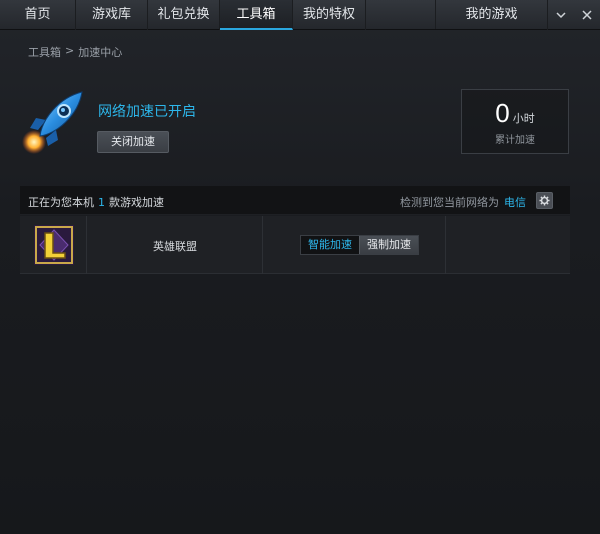 This screenshot has width=600, height=534. I want to click on isp-link: 电信, so click(515, 202).